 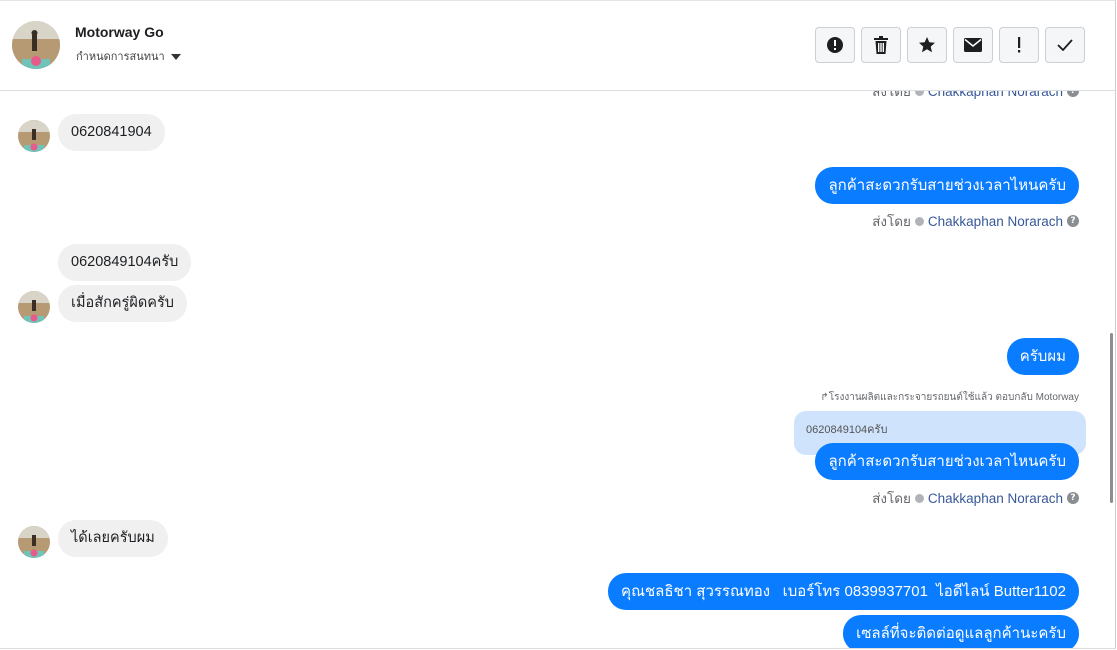 I want to click on report-button, so click(x=835, y=45).